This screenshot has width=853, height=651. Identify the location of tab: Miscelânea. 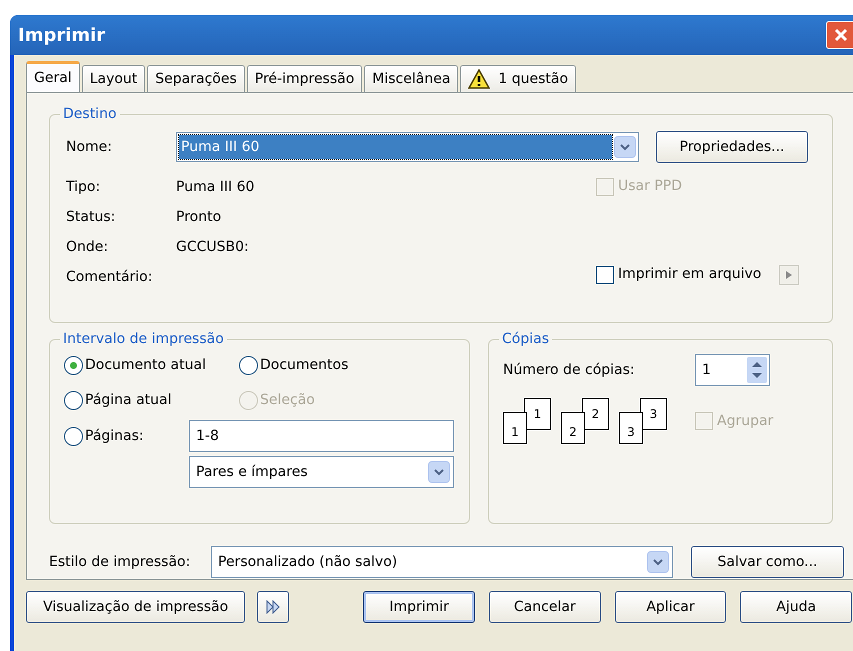
(411, 78).